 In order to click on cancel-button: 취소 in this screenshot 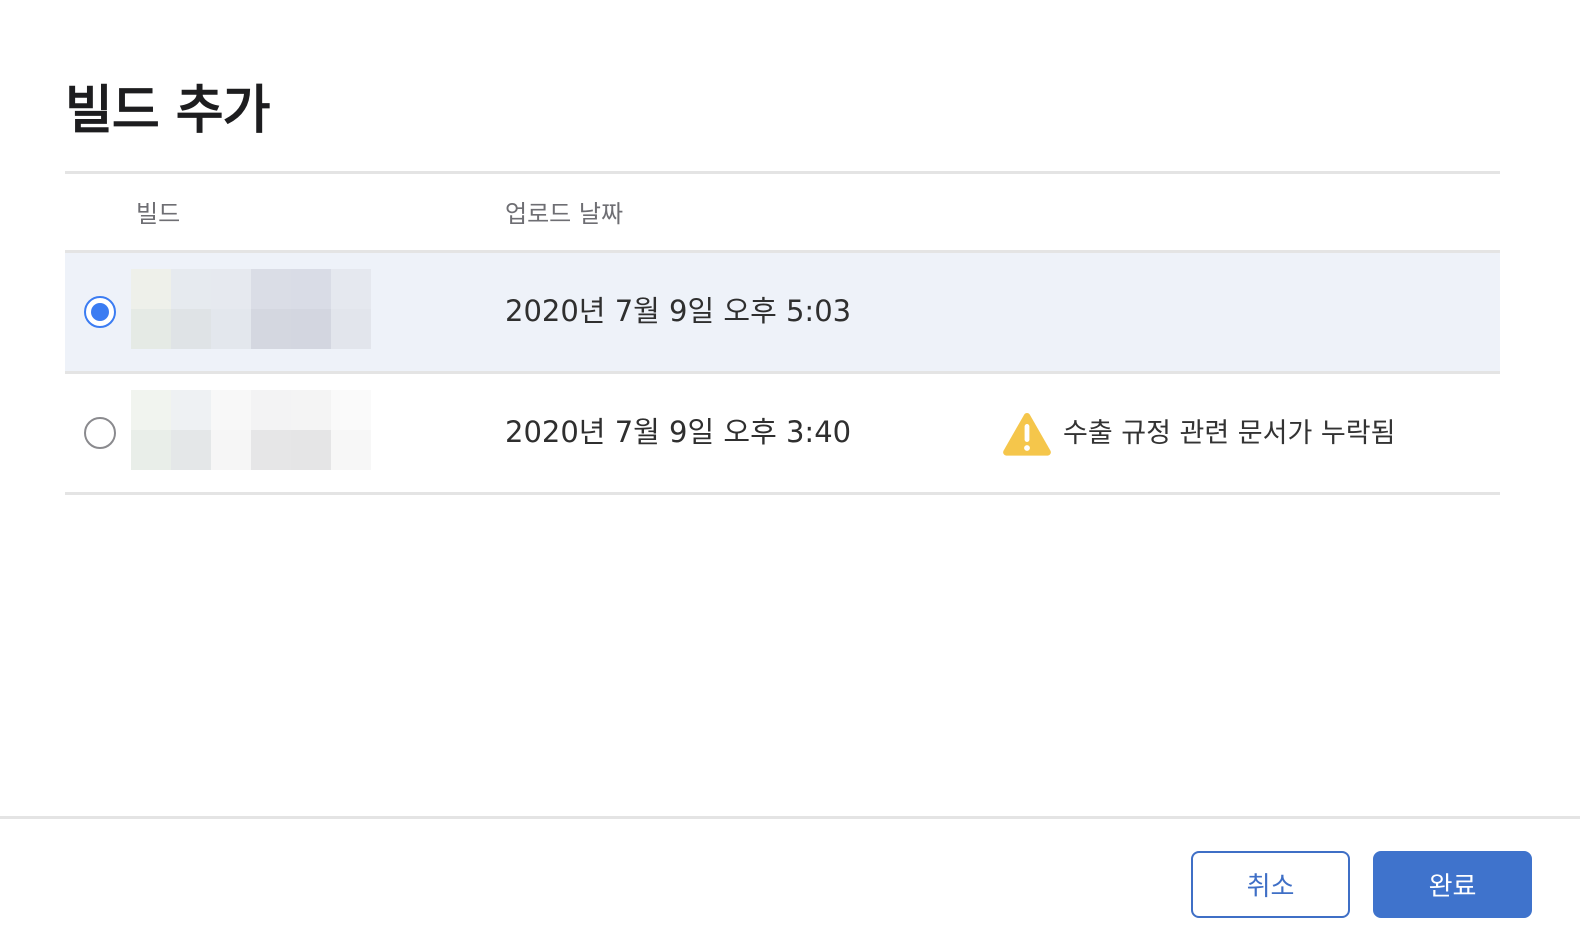, I will do `click(1270, 884)`.